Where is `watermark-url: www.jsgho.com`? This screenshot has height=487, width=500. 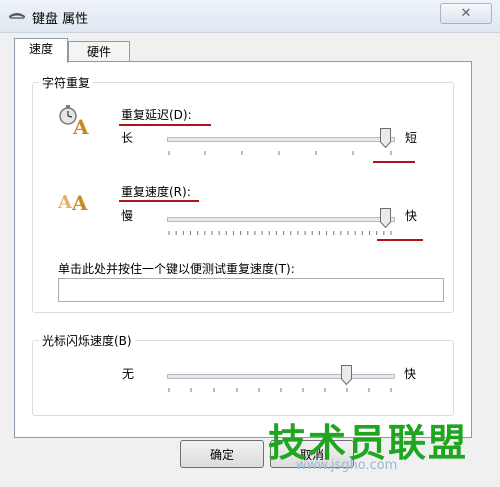 watermark-url: www.jsgho.com is located at coordinates (347, 465).